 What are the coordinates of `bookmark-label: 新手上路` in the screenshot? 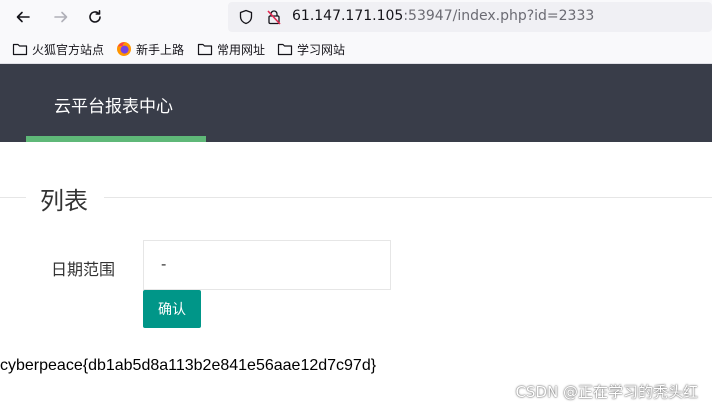 It's located at (160, 49).